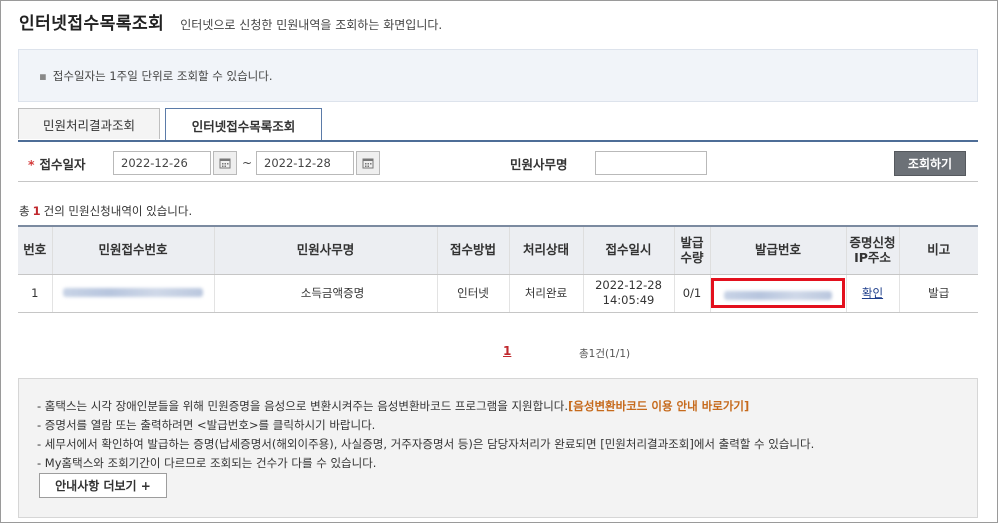  Describe the element at coordinates (605, 354) in the screenshot. I see `page-info: 총1건(1/1)` at that location.